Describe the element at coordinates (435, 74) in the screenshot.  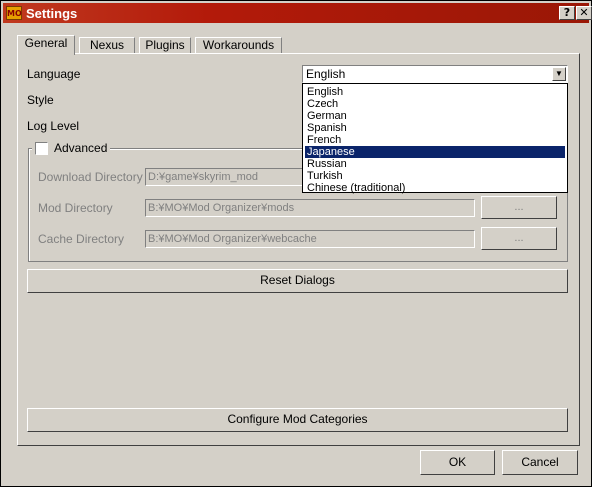
I see `language-select: English ▼` at that location.